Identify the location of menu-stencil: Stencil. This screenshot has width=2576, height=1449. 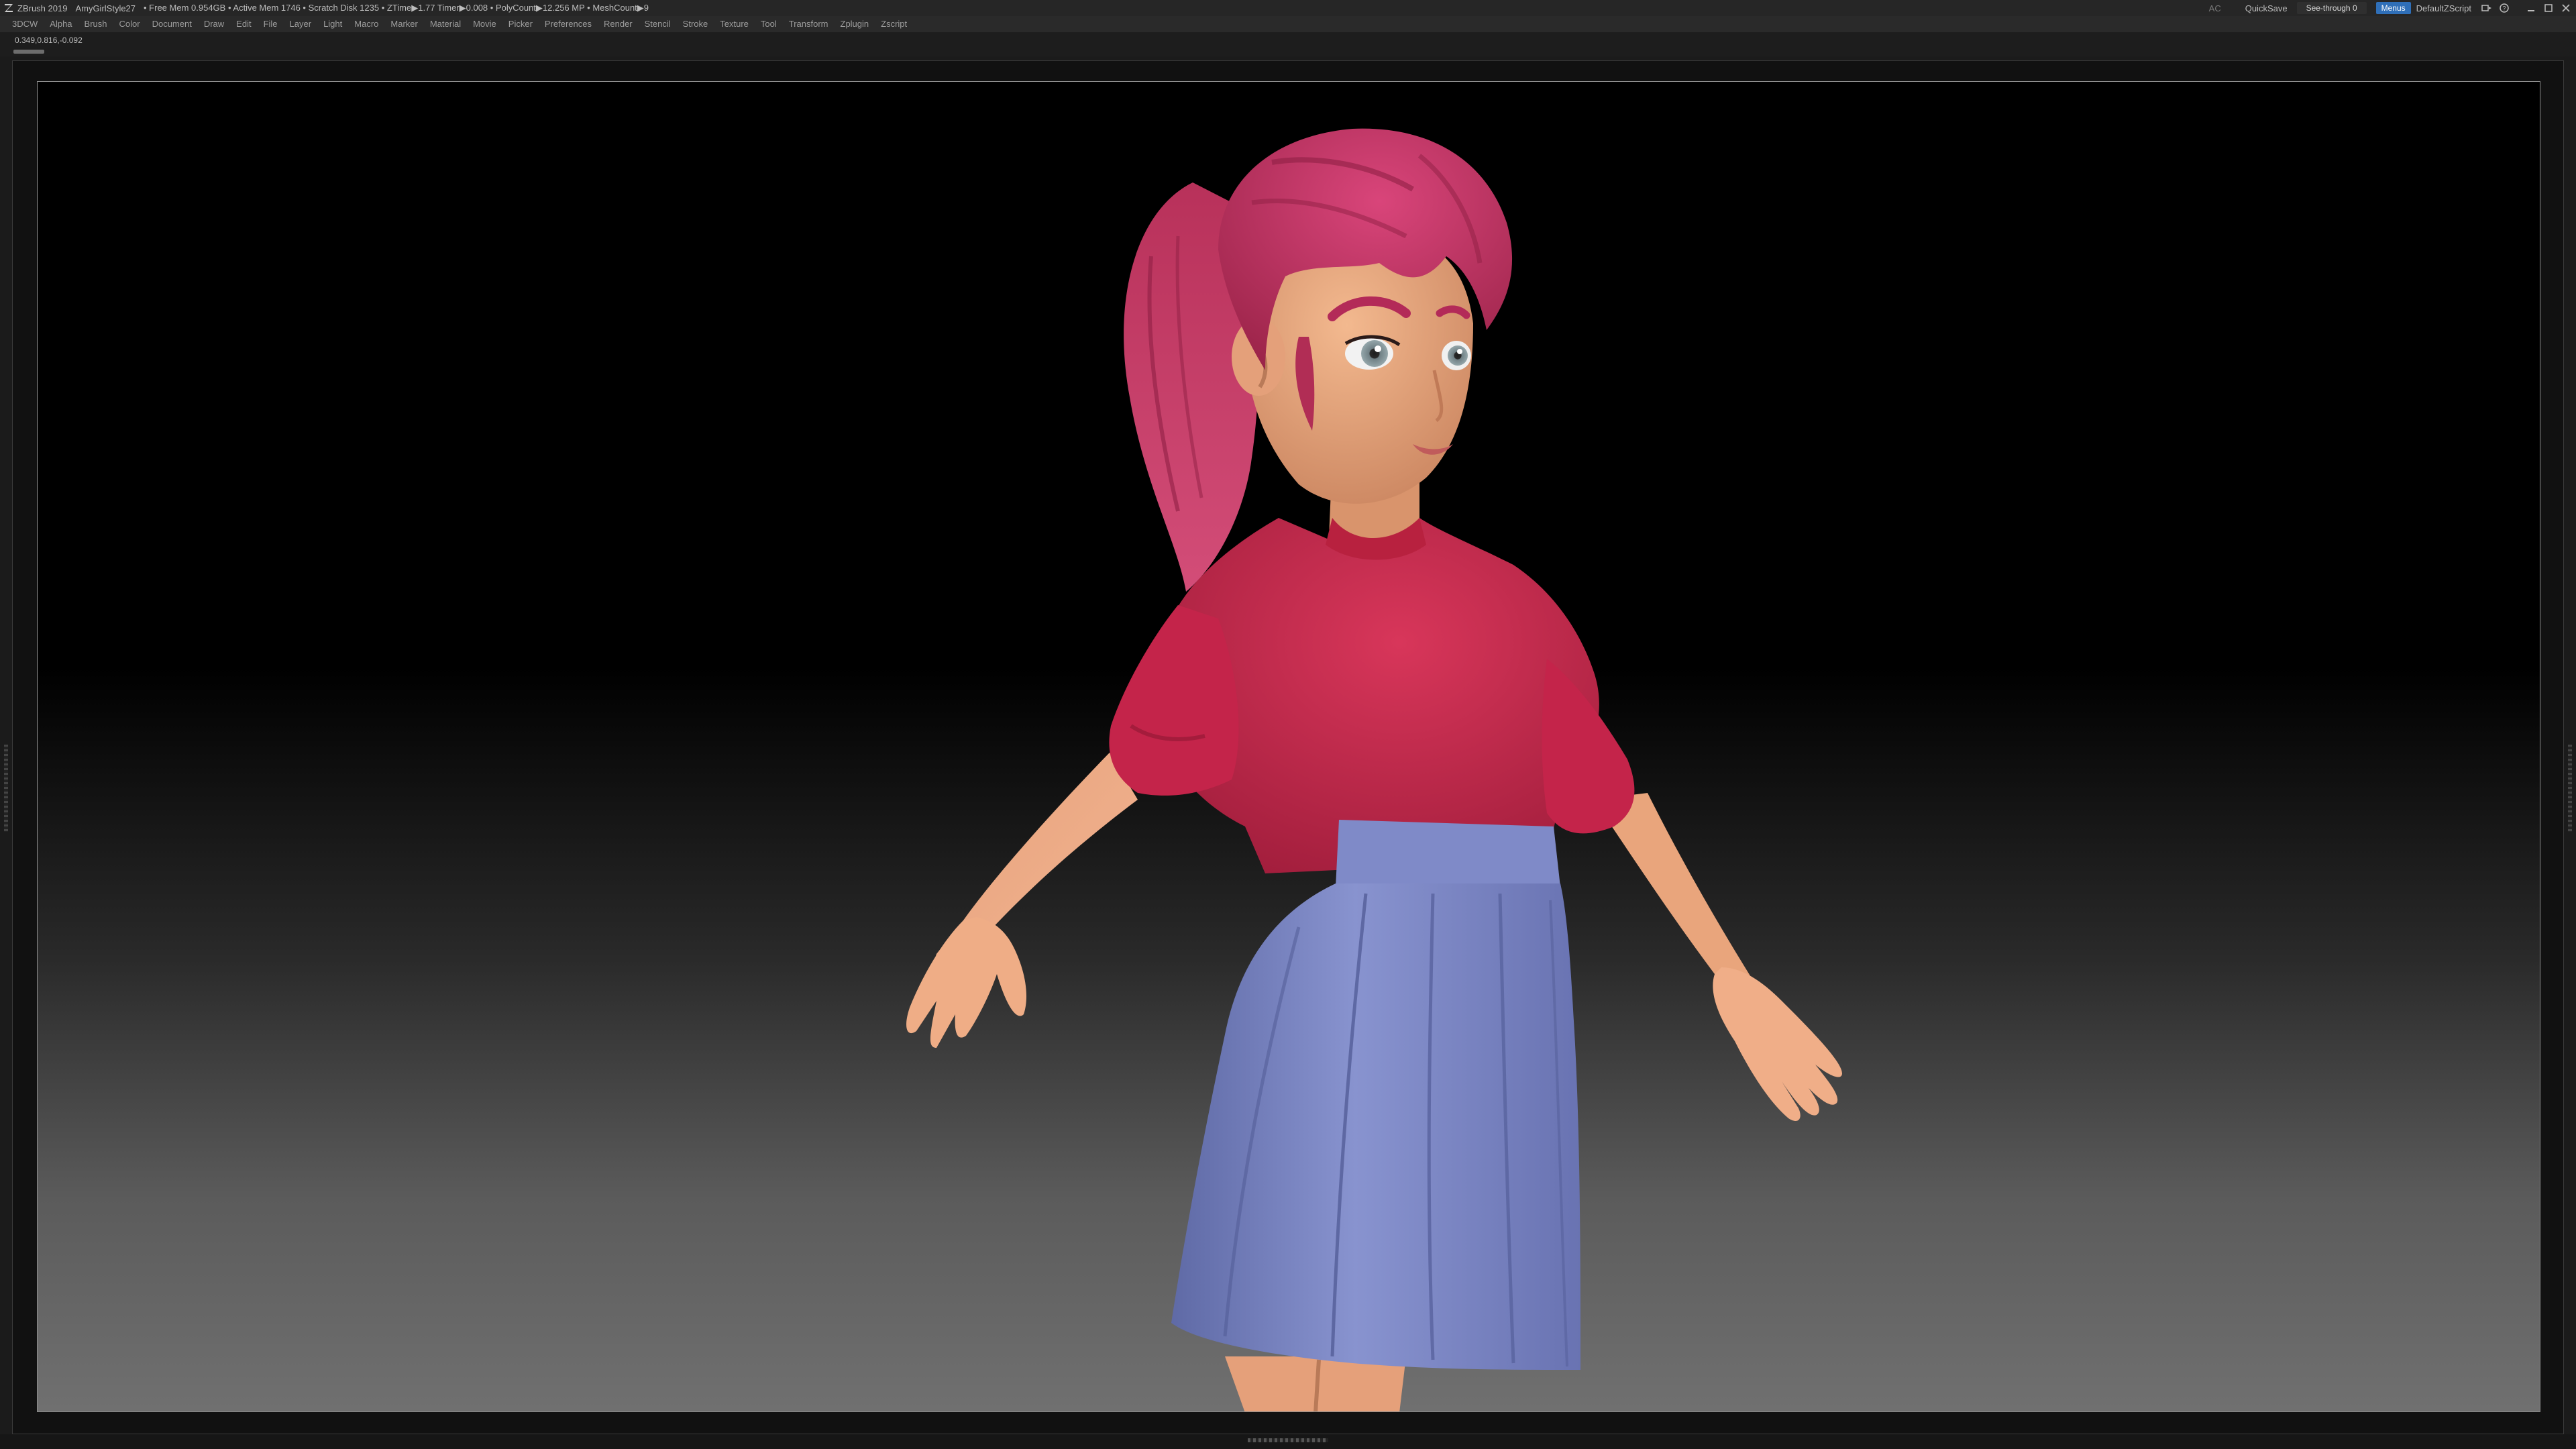
(658, 24).